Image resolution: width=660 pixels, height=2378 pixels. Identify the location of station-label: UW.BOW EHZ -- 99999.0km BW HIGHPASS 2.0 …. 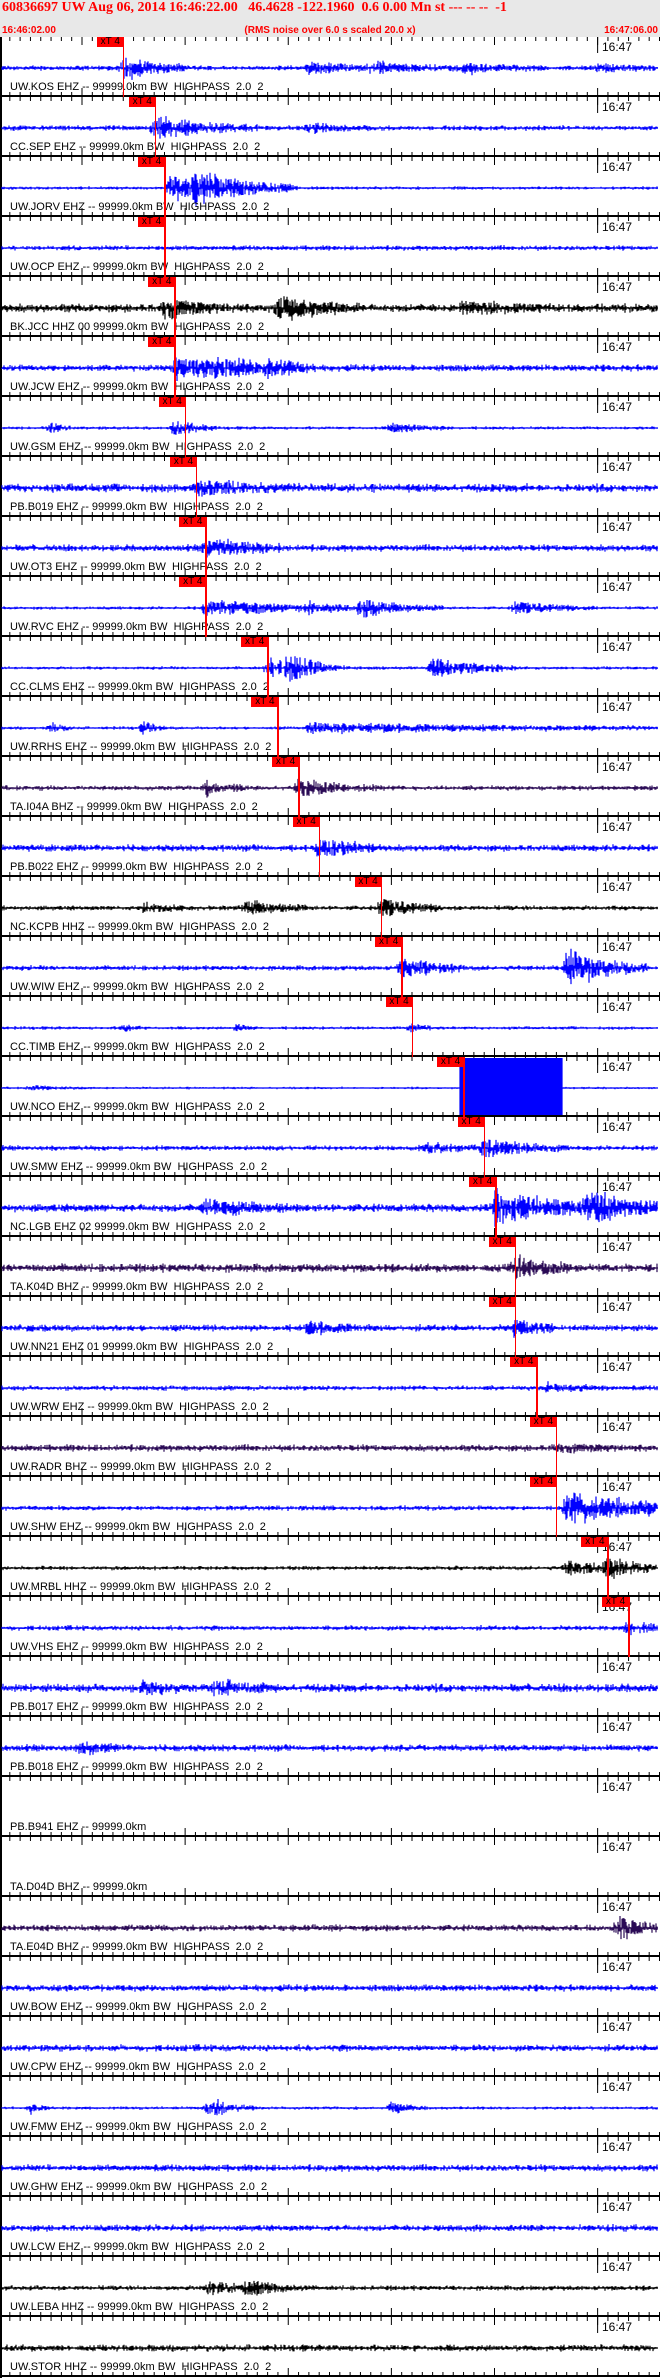
(138, 2007).